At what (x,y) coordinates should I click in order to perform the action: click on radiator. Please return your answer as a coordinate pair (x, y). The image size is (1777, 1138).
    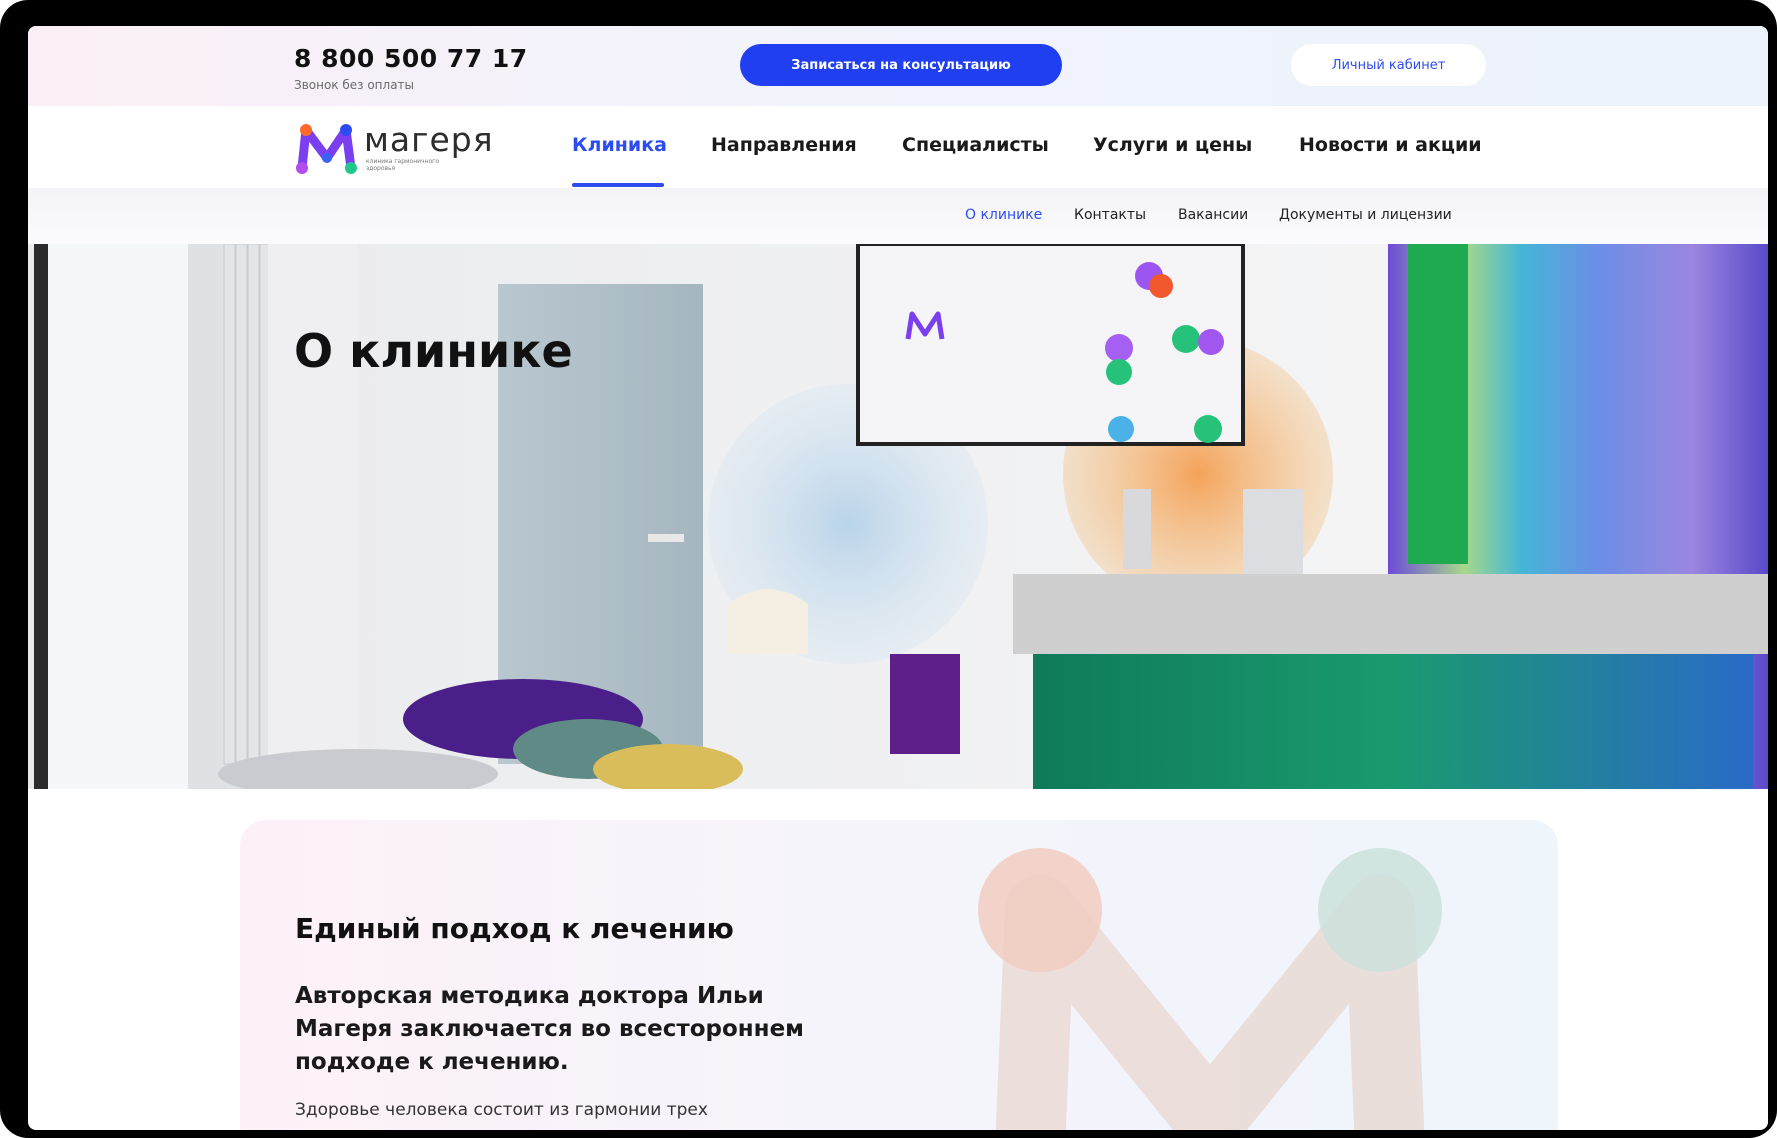
    Looking at the image, I should click on (247, 504).